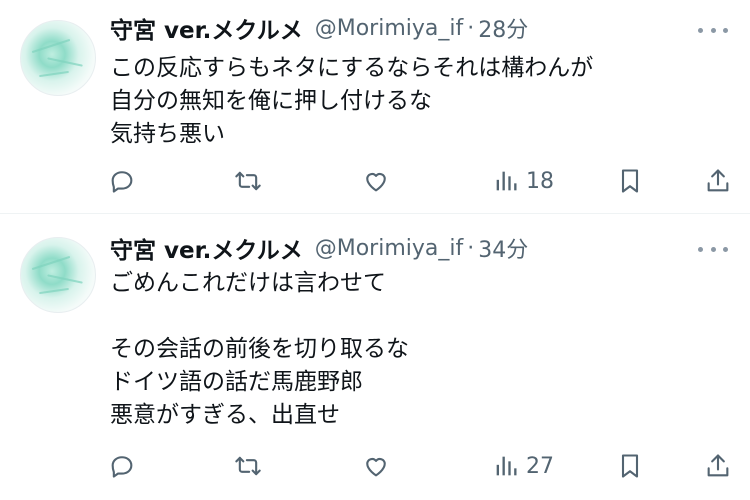  I want to click on tweet-line: ごめんこれだけは言わせて, so click(248, 283).